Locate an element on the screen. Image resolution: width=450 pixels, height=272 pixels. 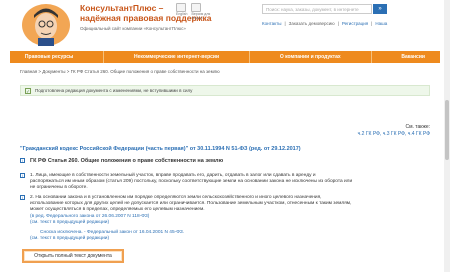
english-link: English is located at coordinates (181, 11).